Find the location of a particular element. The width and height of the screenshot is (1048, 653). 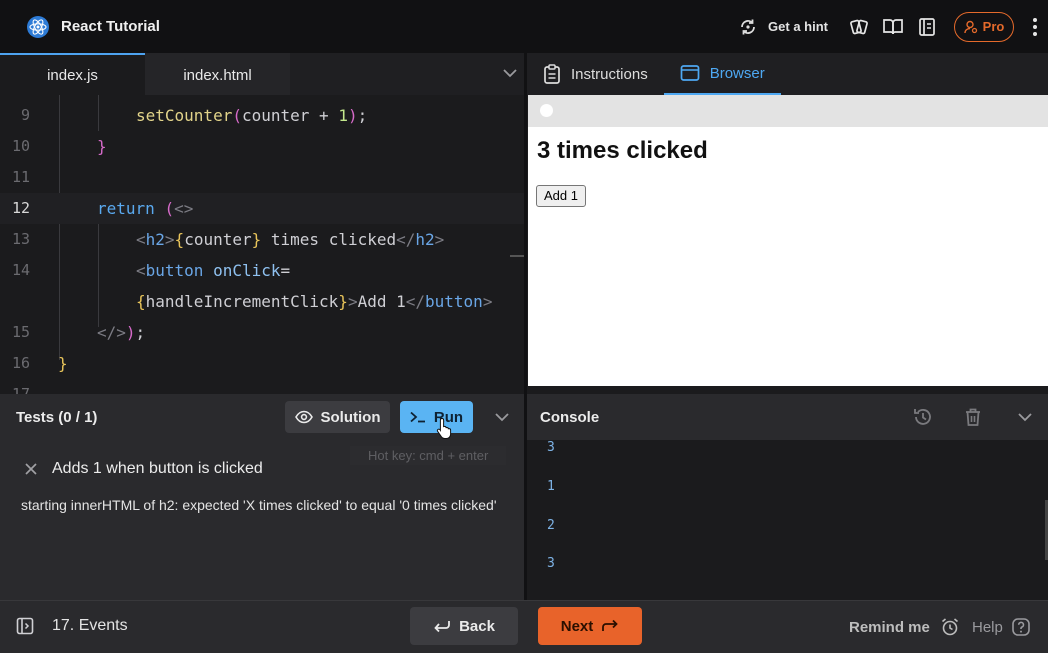

cards-icon is located at coordinates (859, 27).